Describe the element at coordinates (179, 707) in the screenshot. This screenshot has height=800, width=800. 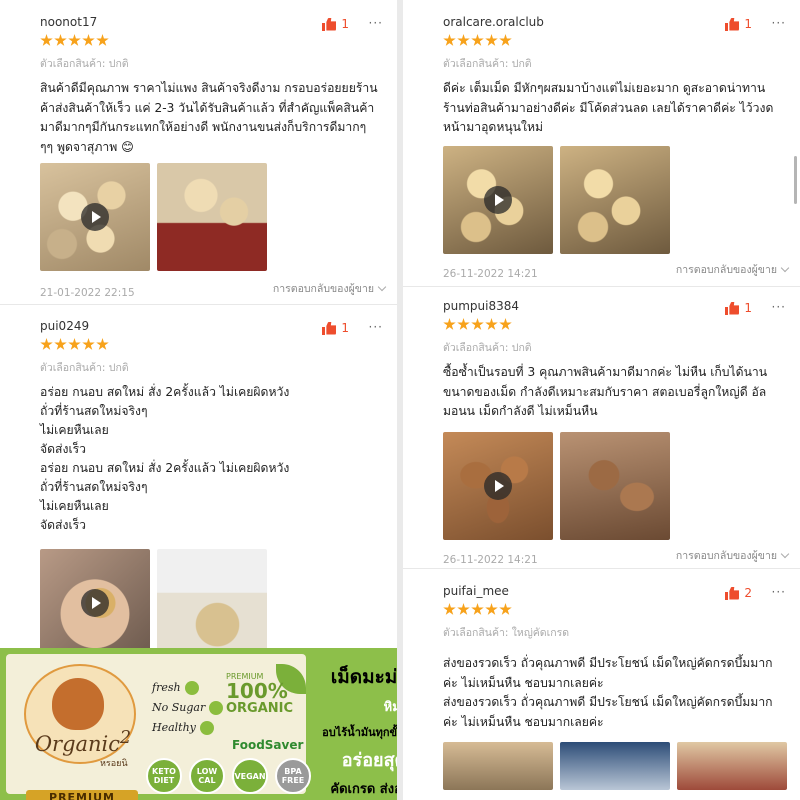
I see `claim-text: No Sugar` at that location.